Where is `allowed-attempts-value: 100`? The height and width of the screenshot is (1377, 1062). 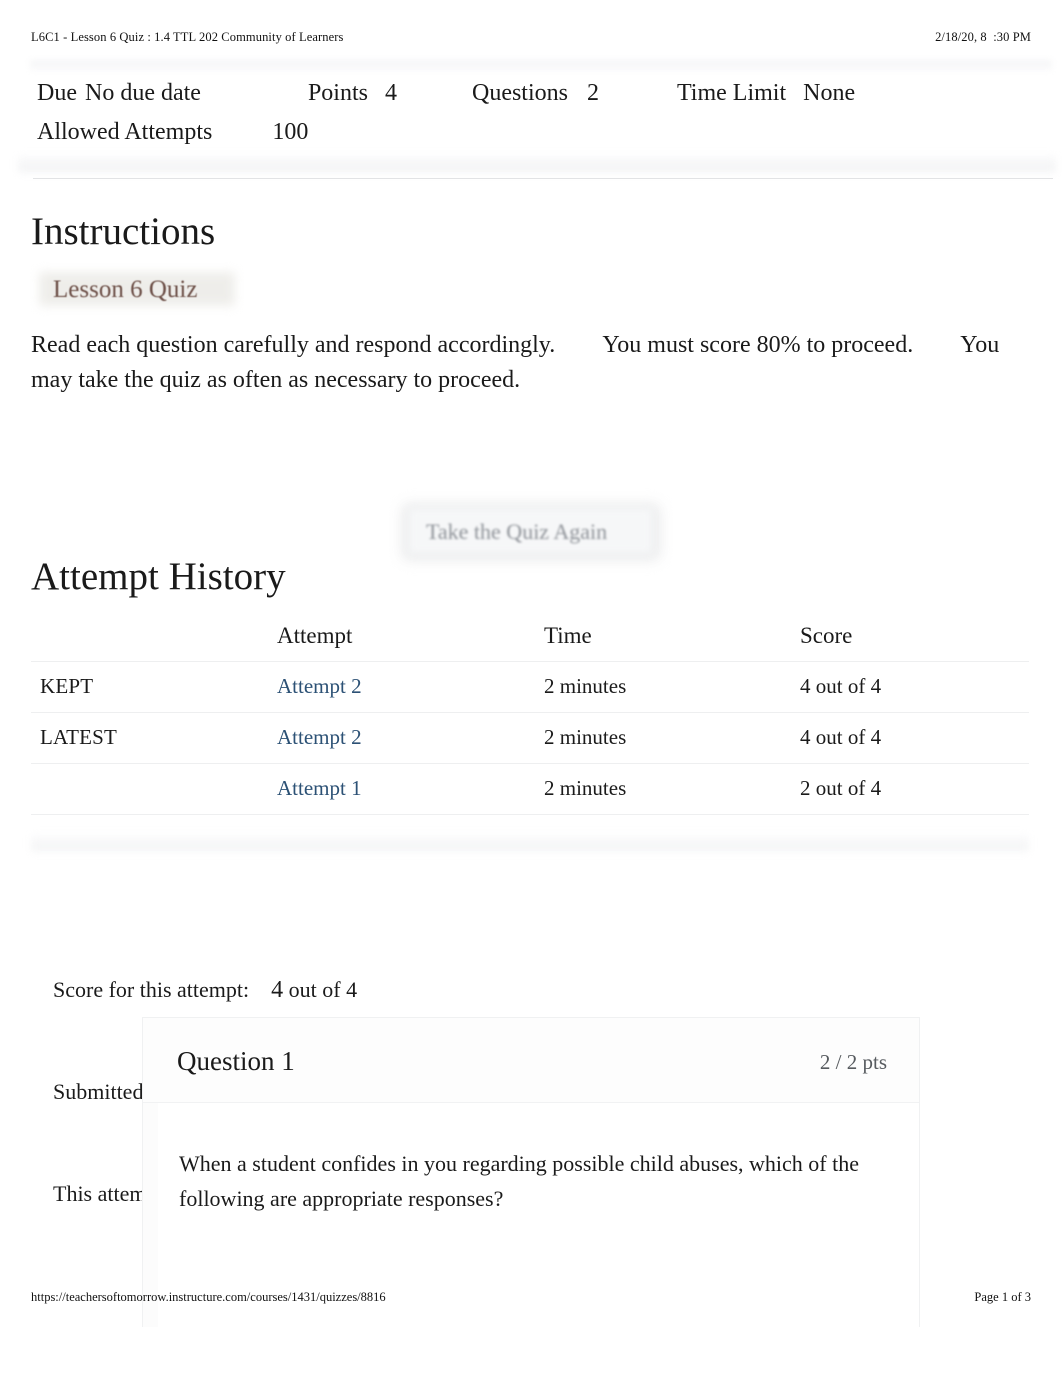
allowed-attempts-value: 100 is located at coordinates (290, 132).